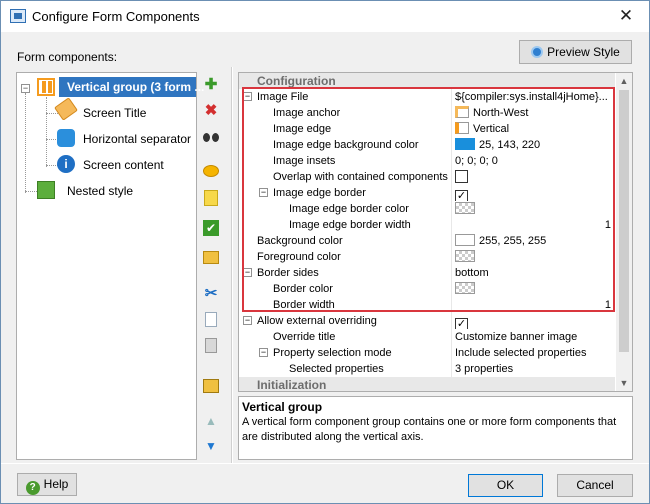  What do you see at coordinates (282, 407) in the screenshot?
I see `description-title: Vertical group` at bounding box center [282, 407].